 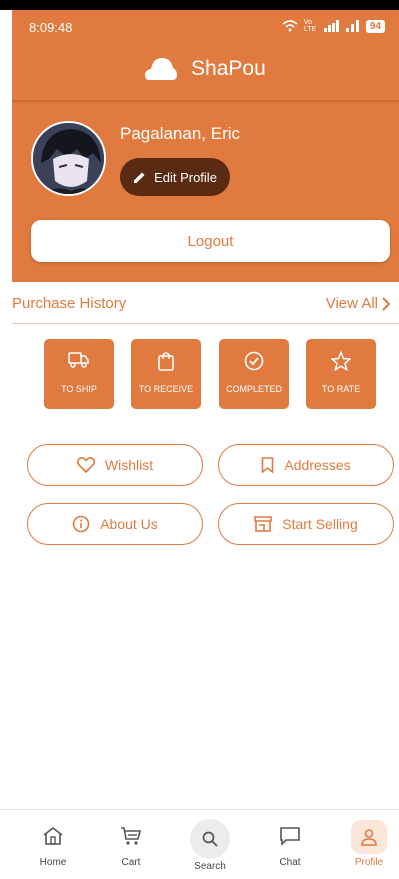 I want to click on nav-profile-label: Profile, so click(x=369, y=862).